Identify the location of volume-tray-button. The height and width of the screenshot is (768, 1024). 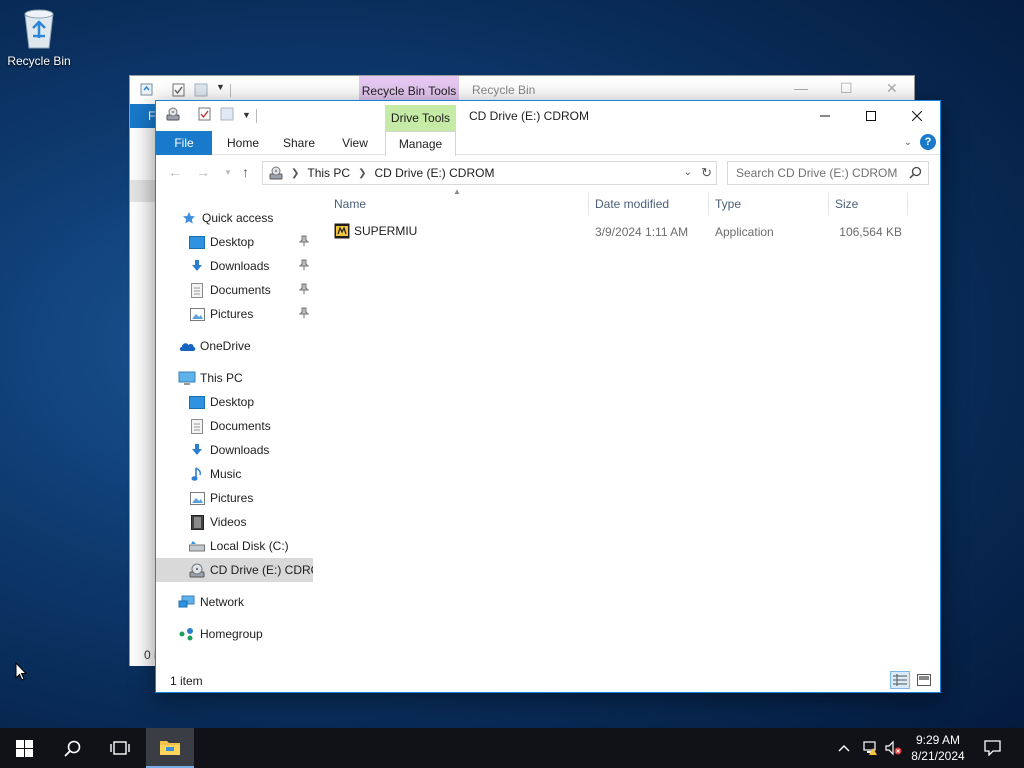
(894, 748).